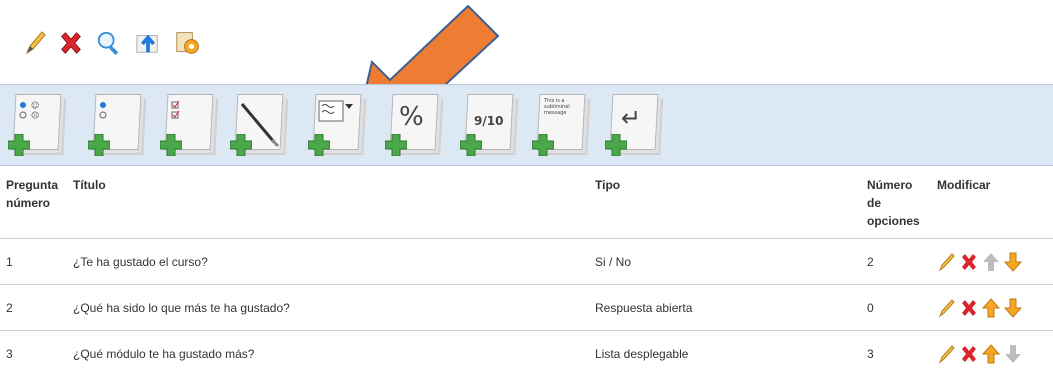 Image resolution: width=1053 pixels, height=378 pixels. What do you see at coordinates (725, 353) in the screenshot?
I see `row-type: Lista desplegable` at bounding box center [725, 353].